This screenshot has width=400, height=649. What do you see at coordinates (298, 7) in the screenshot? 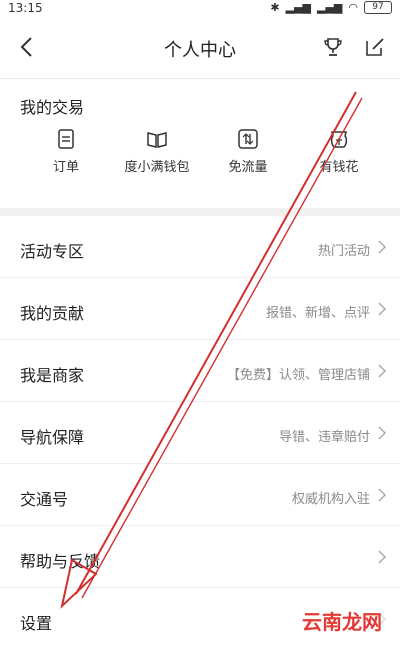
I see `signal-icon: ▂▄▆` at bounding box center [298, 7].